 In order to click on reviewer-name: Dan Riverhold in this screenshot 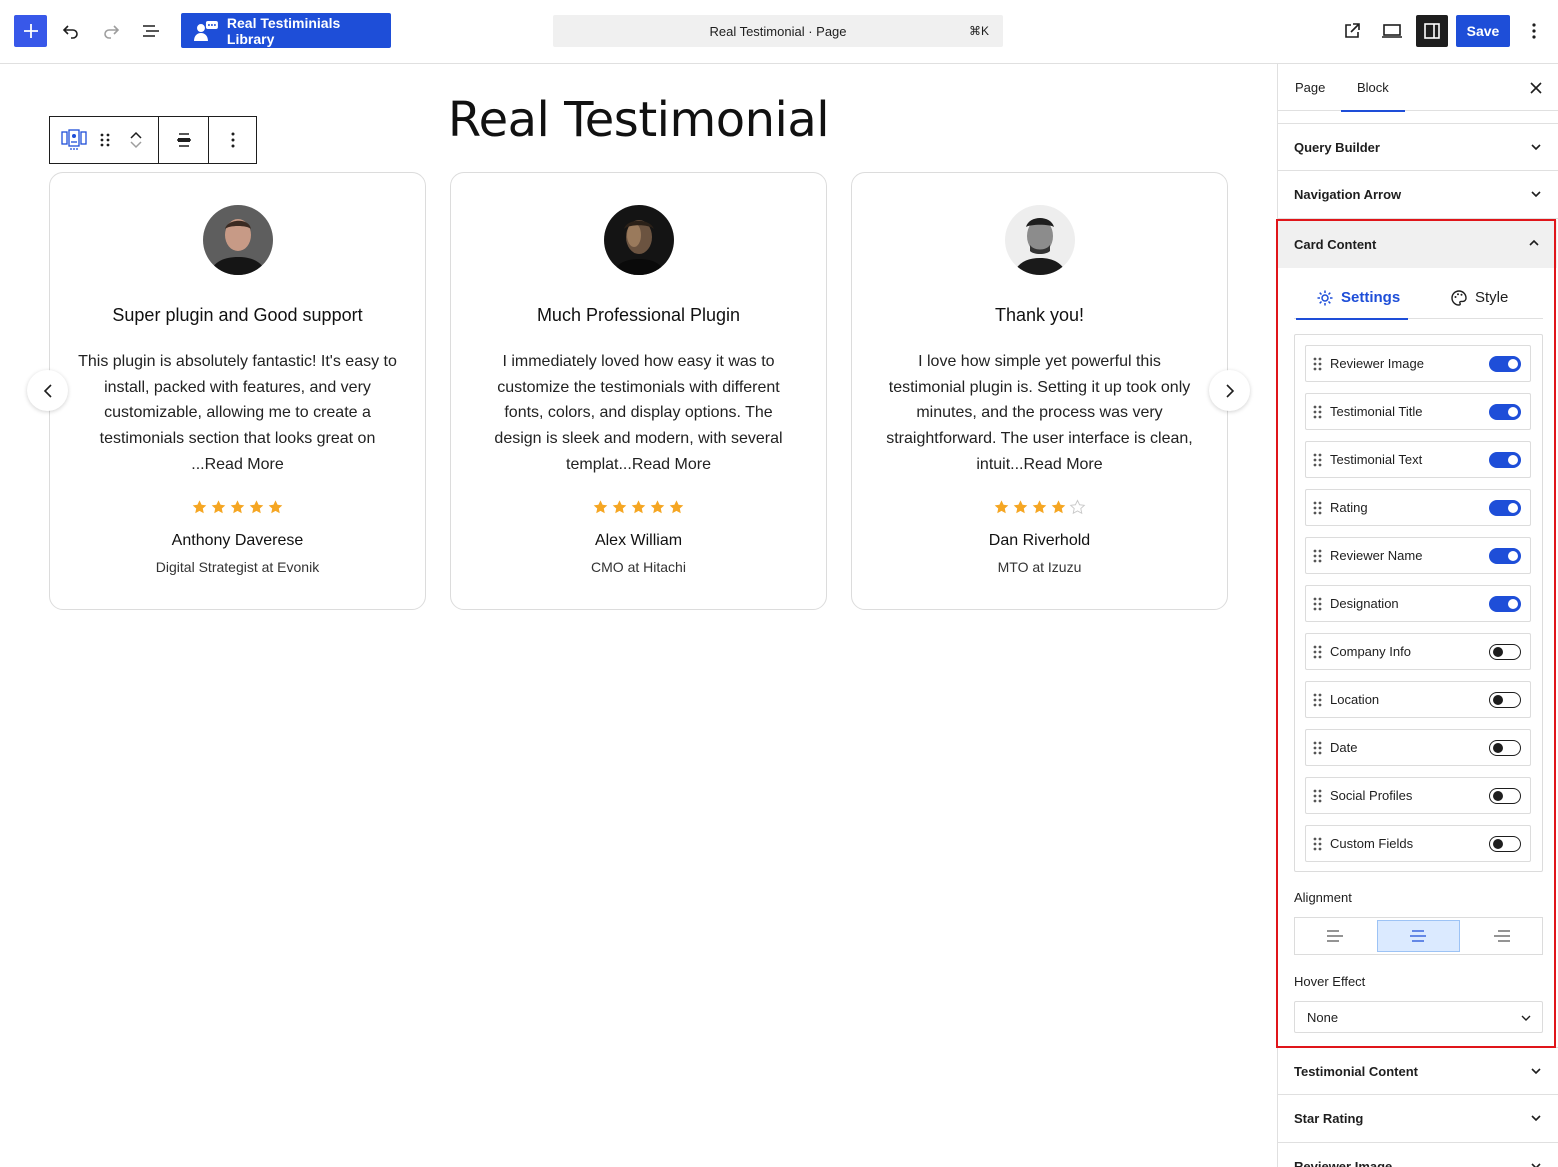, I will do `click(1039, 540)`.